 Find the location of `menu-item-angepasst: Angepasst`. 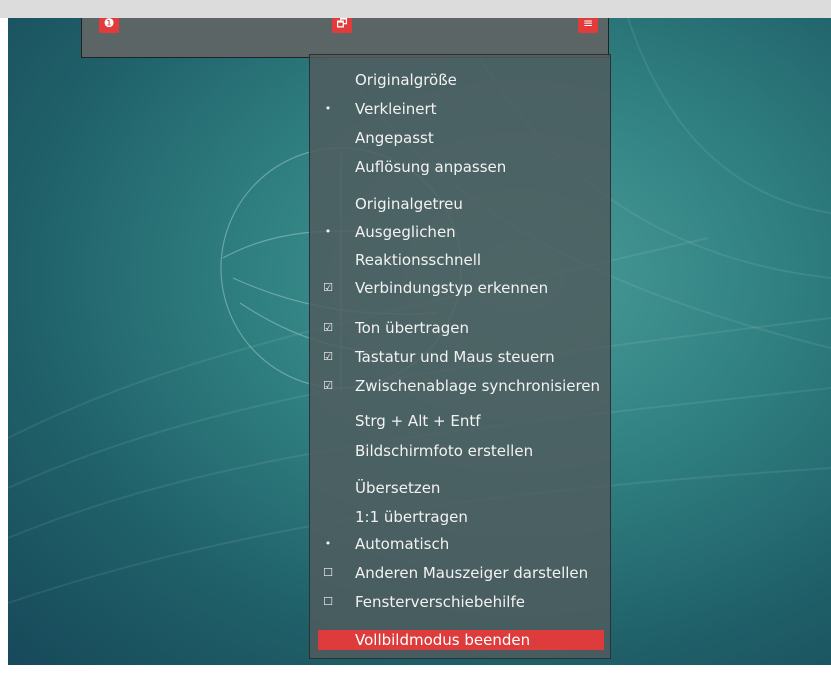

menu-item-angepasst: Angepasst is located at coordinates (461, 139).